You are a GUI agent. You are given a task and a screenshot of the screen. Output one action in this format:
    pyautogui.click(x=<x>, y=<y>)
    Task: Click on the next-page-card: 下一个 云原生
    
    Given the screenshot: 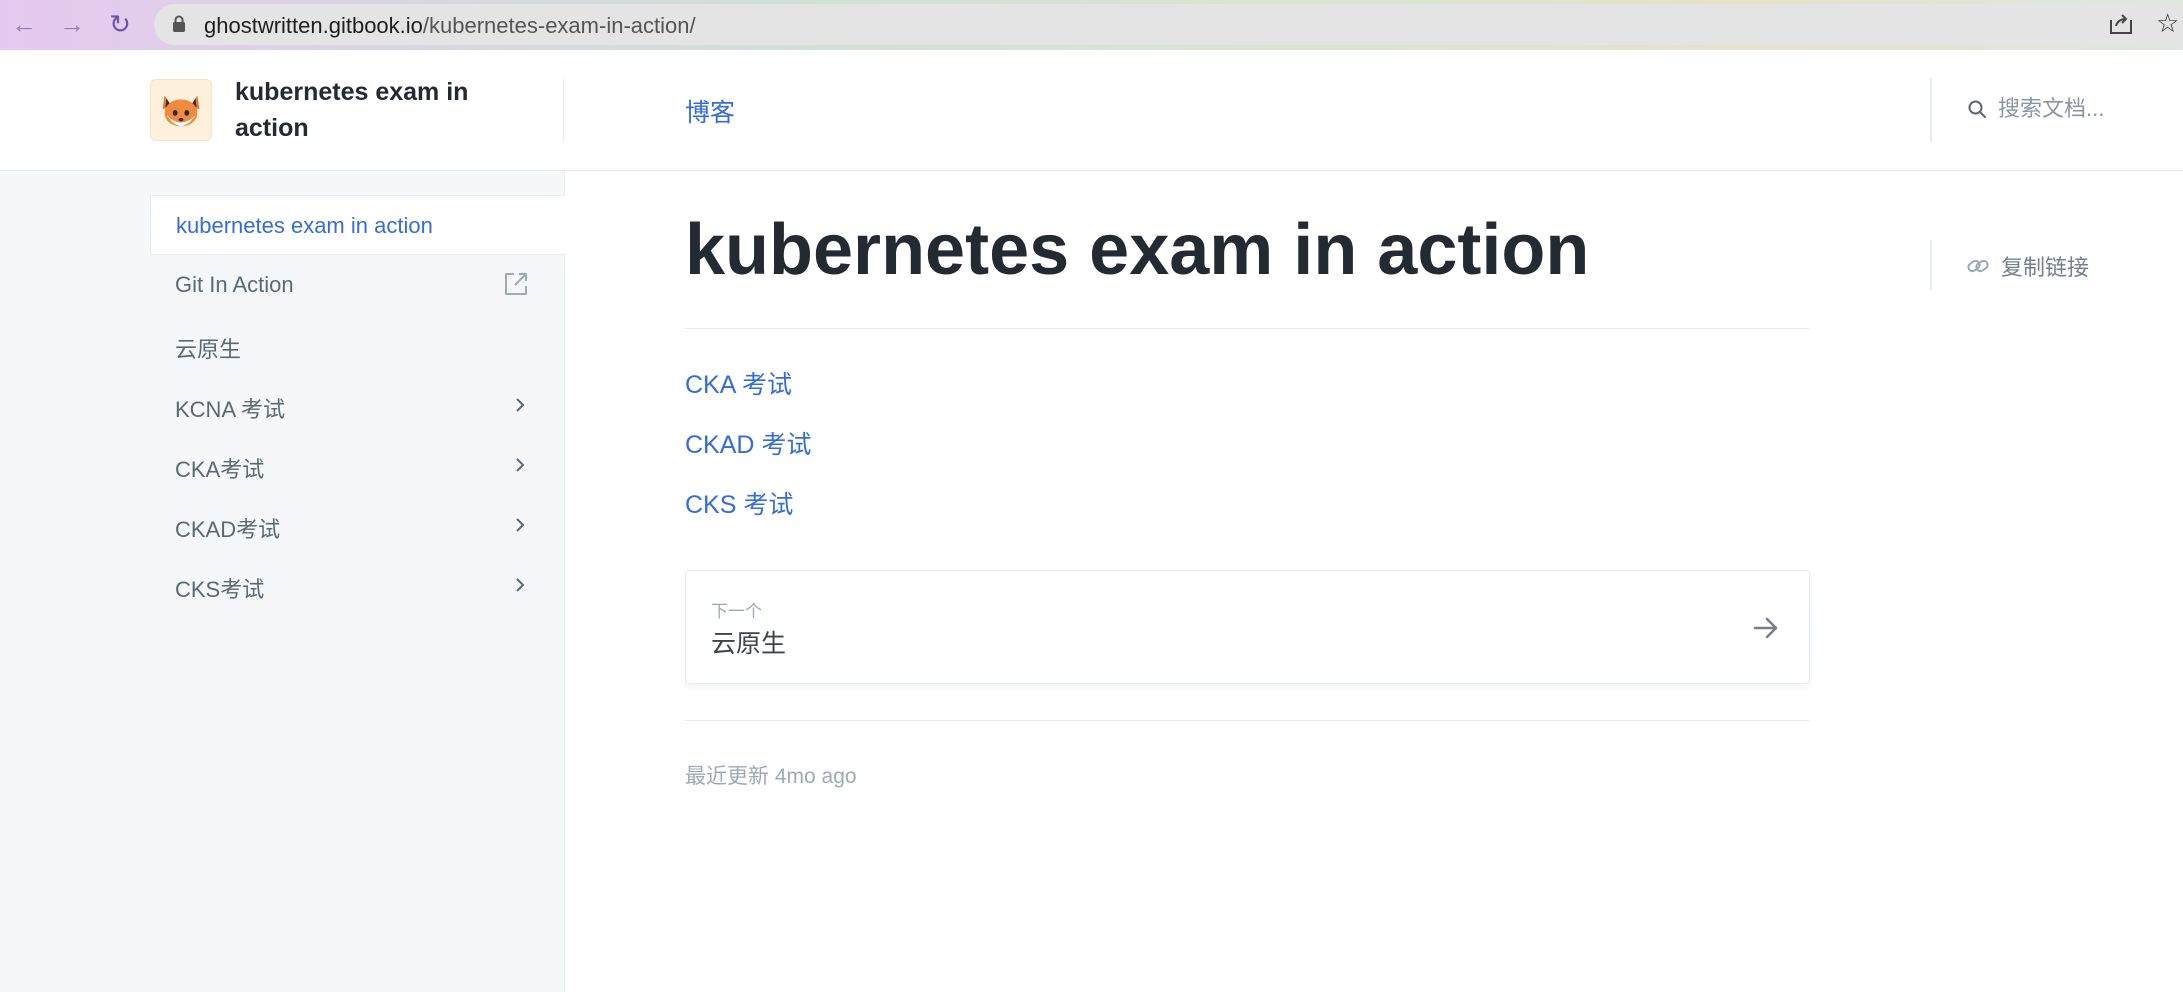 What is the action you would take?
    pyautogui.click(x=1247, y=627)
    